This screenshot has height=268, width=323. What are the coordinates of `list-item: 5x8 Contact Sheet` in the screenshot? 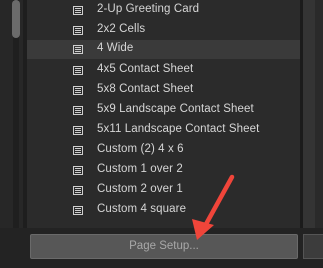 It's located at (163, 90).